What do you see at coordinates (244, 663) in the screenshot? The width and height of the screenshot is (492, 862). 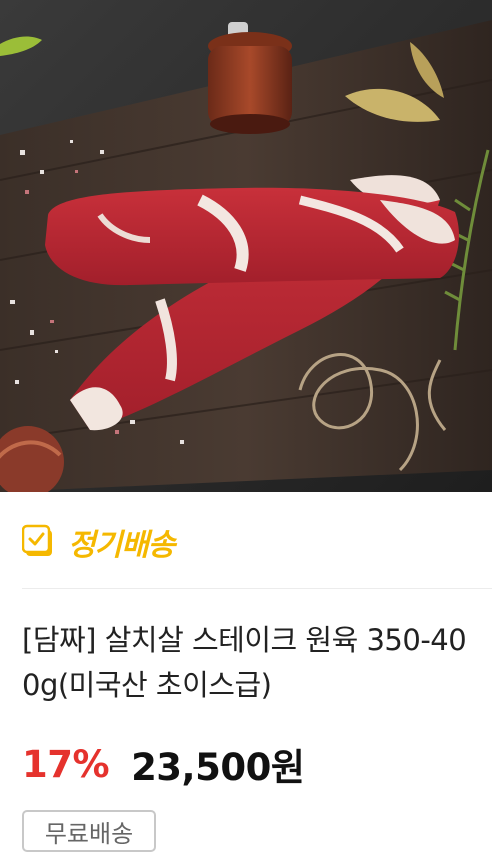 I see `product-title: [담짜] 살치살 스테이크 원육 350-400g(미국산 초이스급)` at bounding box center [244, 663].